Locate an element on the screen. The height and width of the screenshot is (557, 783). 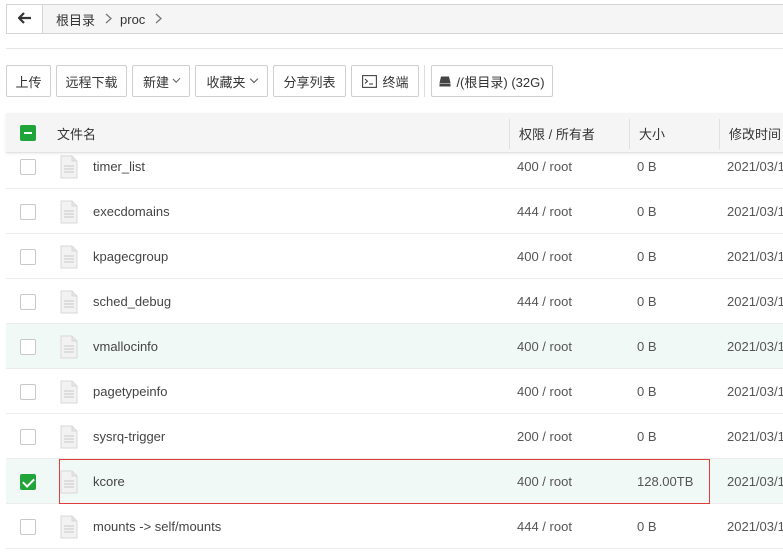
table-row: kpagecgroup 400 / root 0 B 2021/03/1 is located at coordinates (394, 256).